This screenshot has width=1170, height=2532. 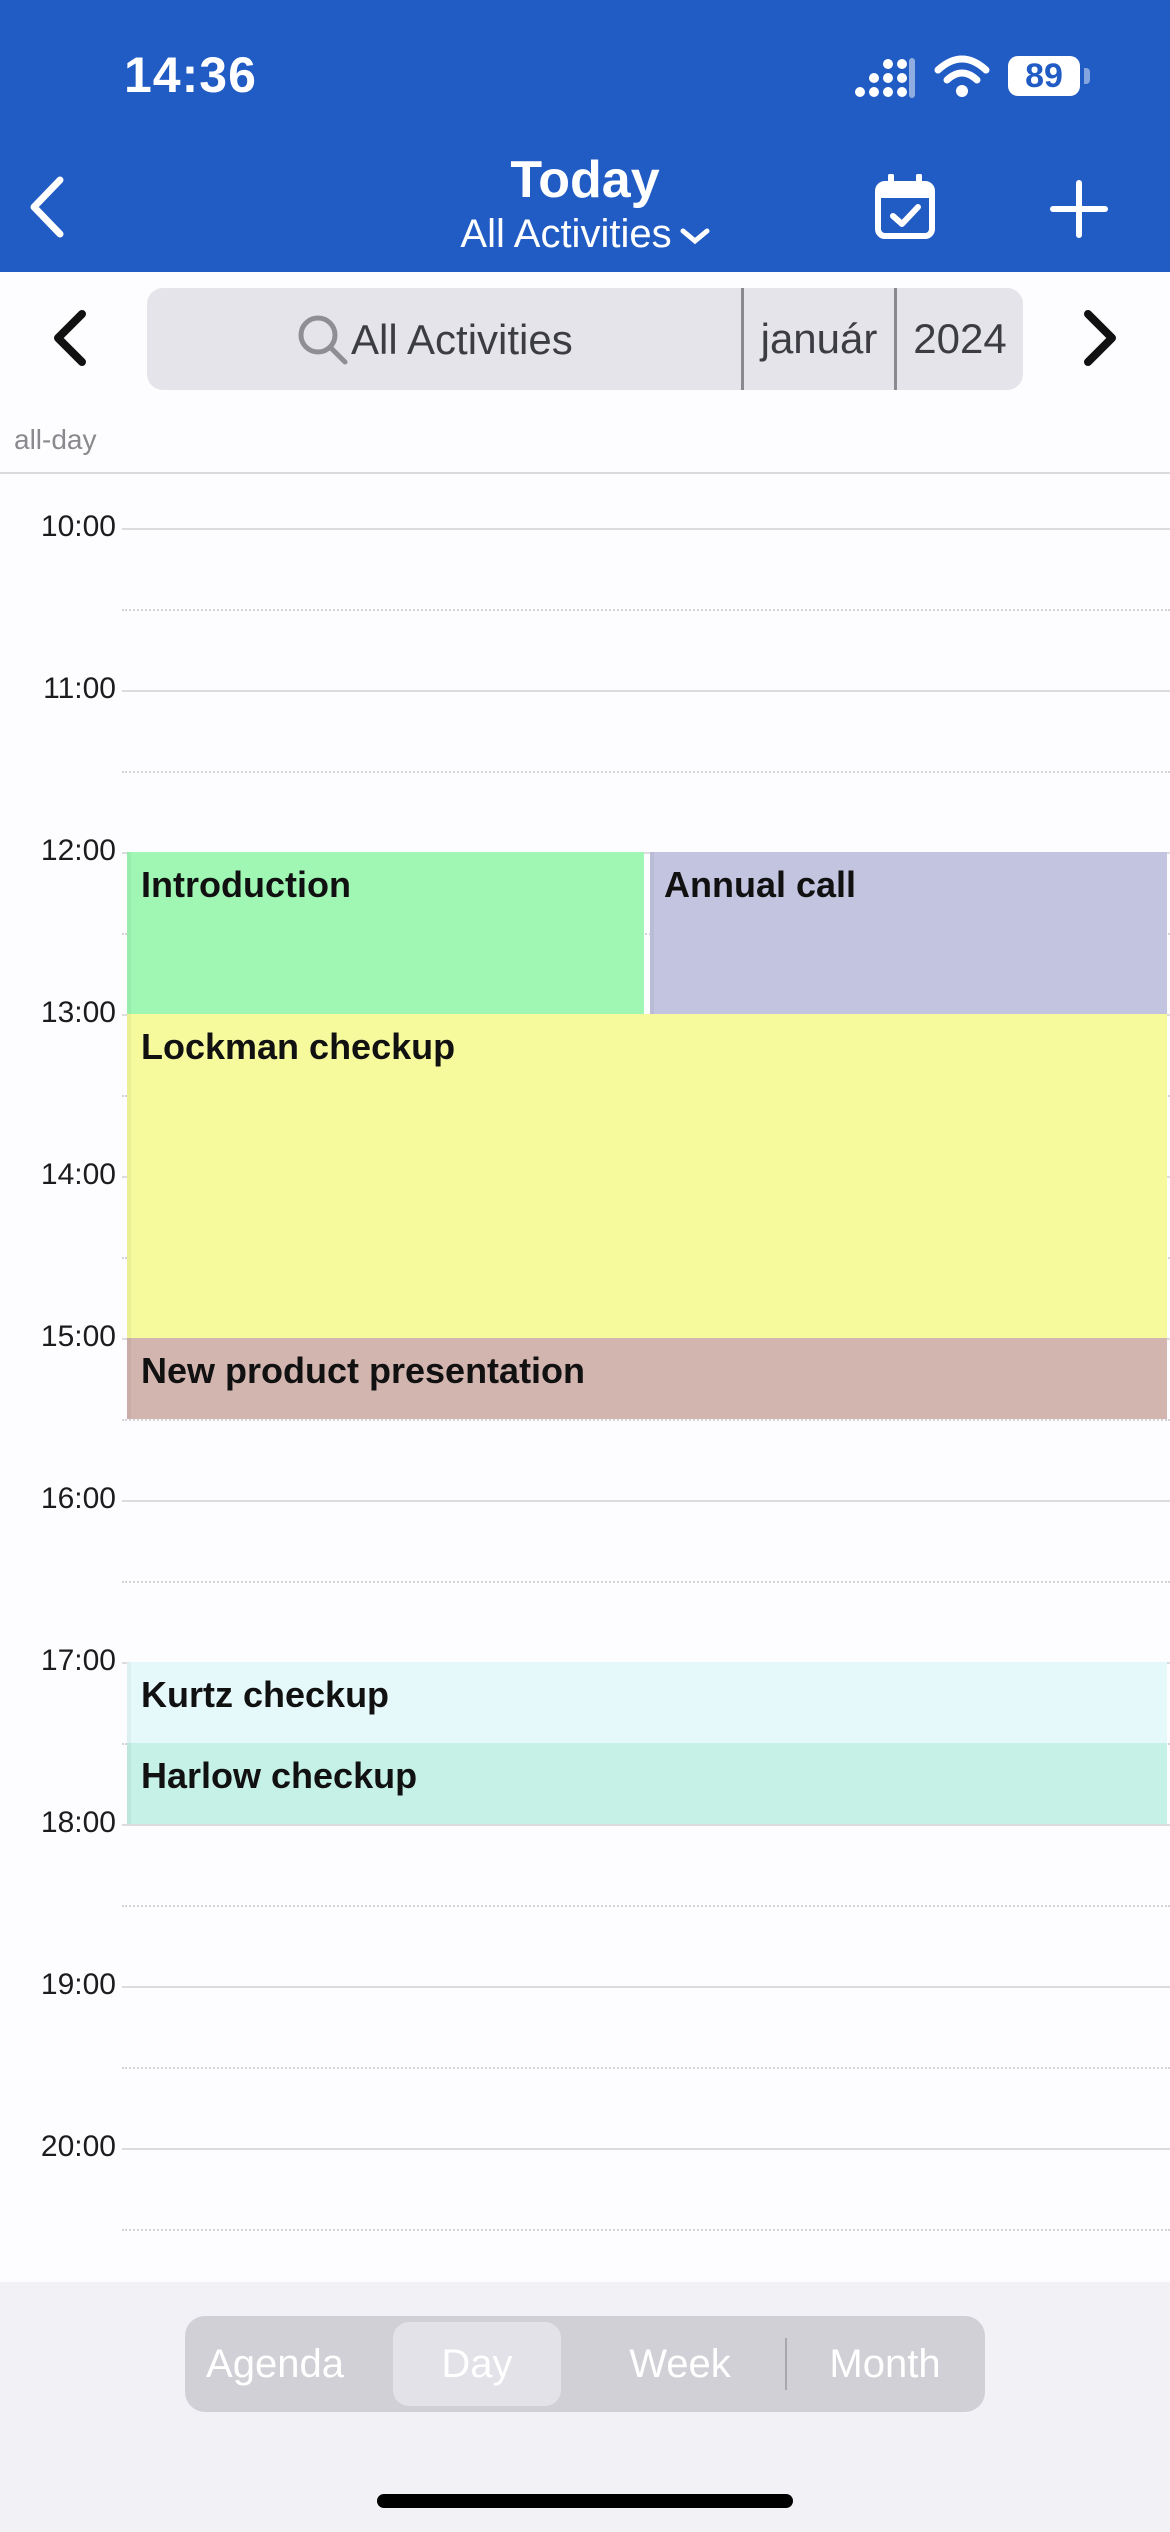 What do you see at coordinates (680, 2364) in the screenshot?
I see `tab-week: Week` at bounding box center [680, 2364].